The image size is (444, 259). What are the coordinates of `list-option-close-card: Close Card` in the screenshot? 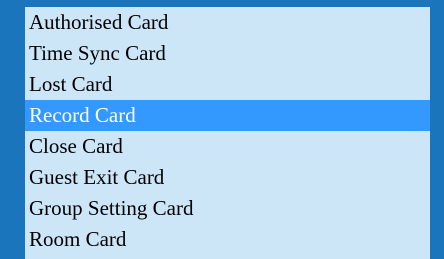 It's located at (227, 146).